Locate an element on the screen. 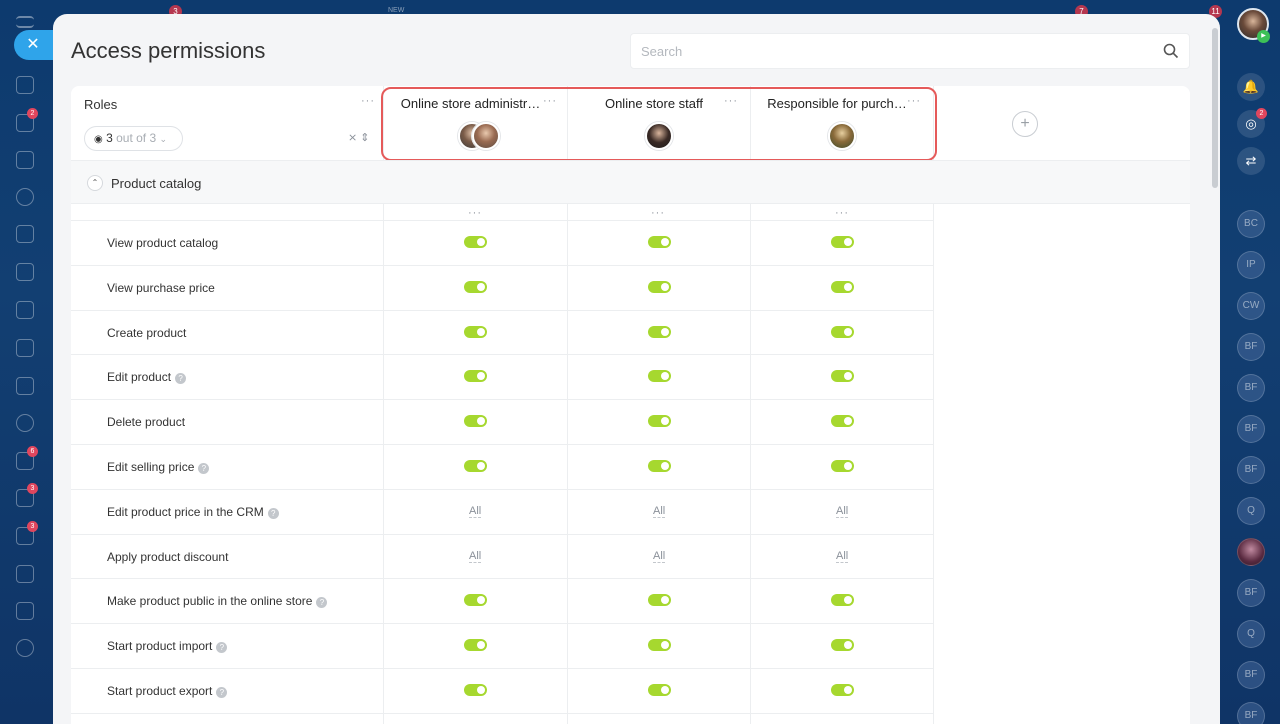 Image resolution: width=1280 pixels, height=724 pixels. section-header: ⌃ Product catalog is located at coordinates (630, 182).